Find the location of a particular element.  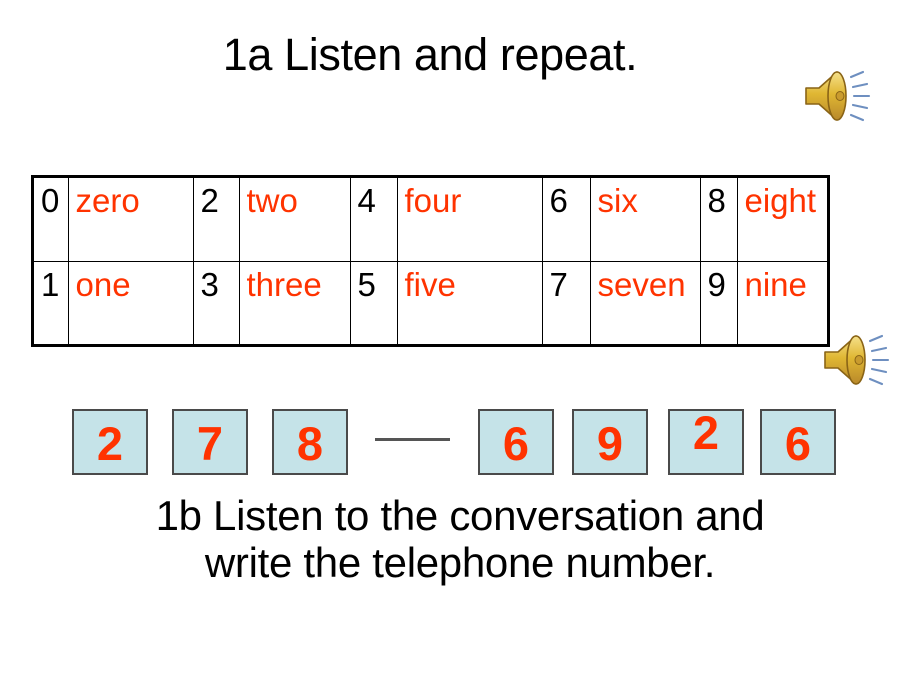

digit-box: 8 is located at coordinates (310, 442).